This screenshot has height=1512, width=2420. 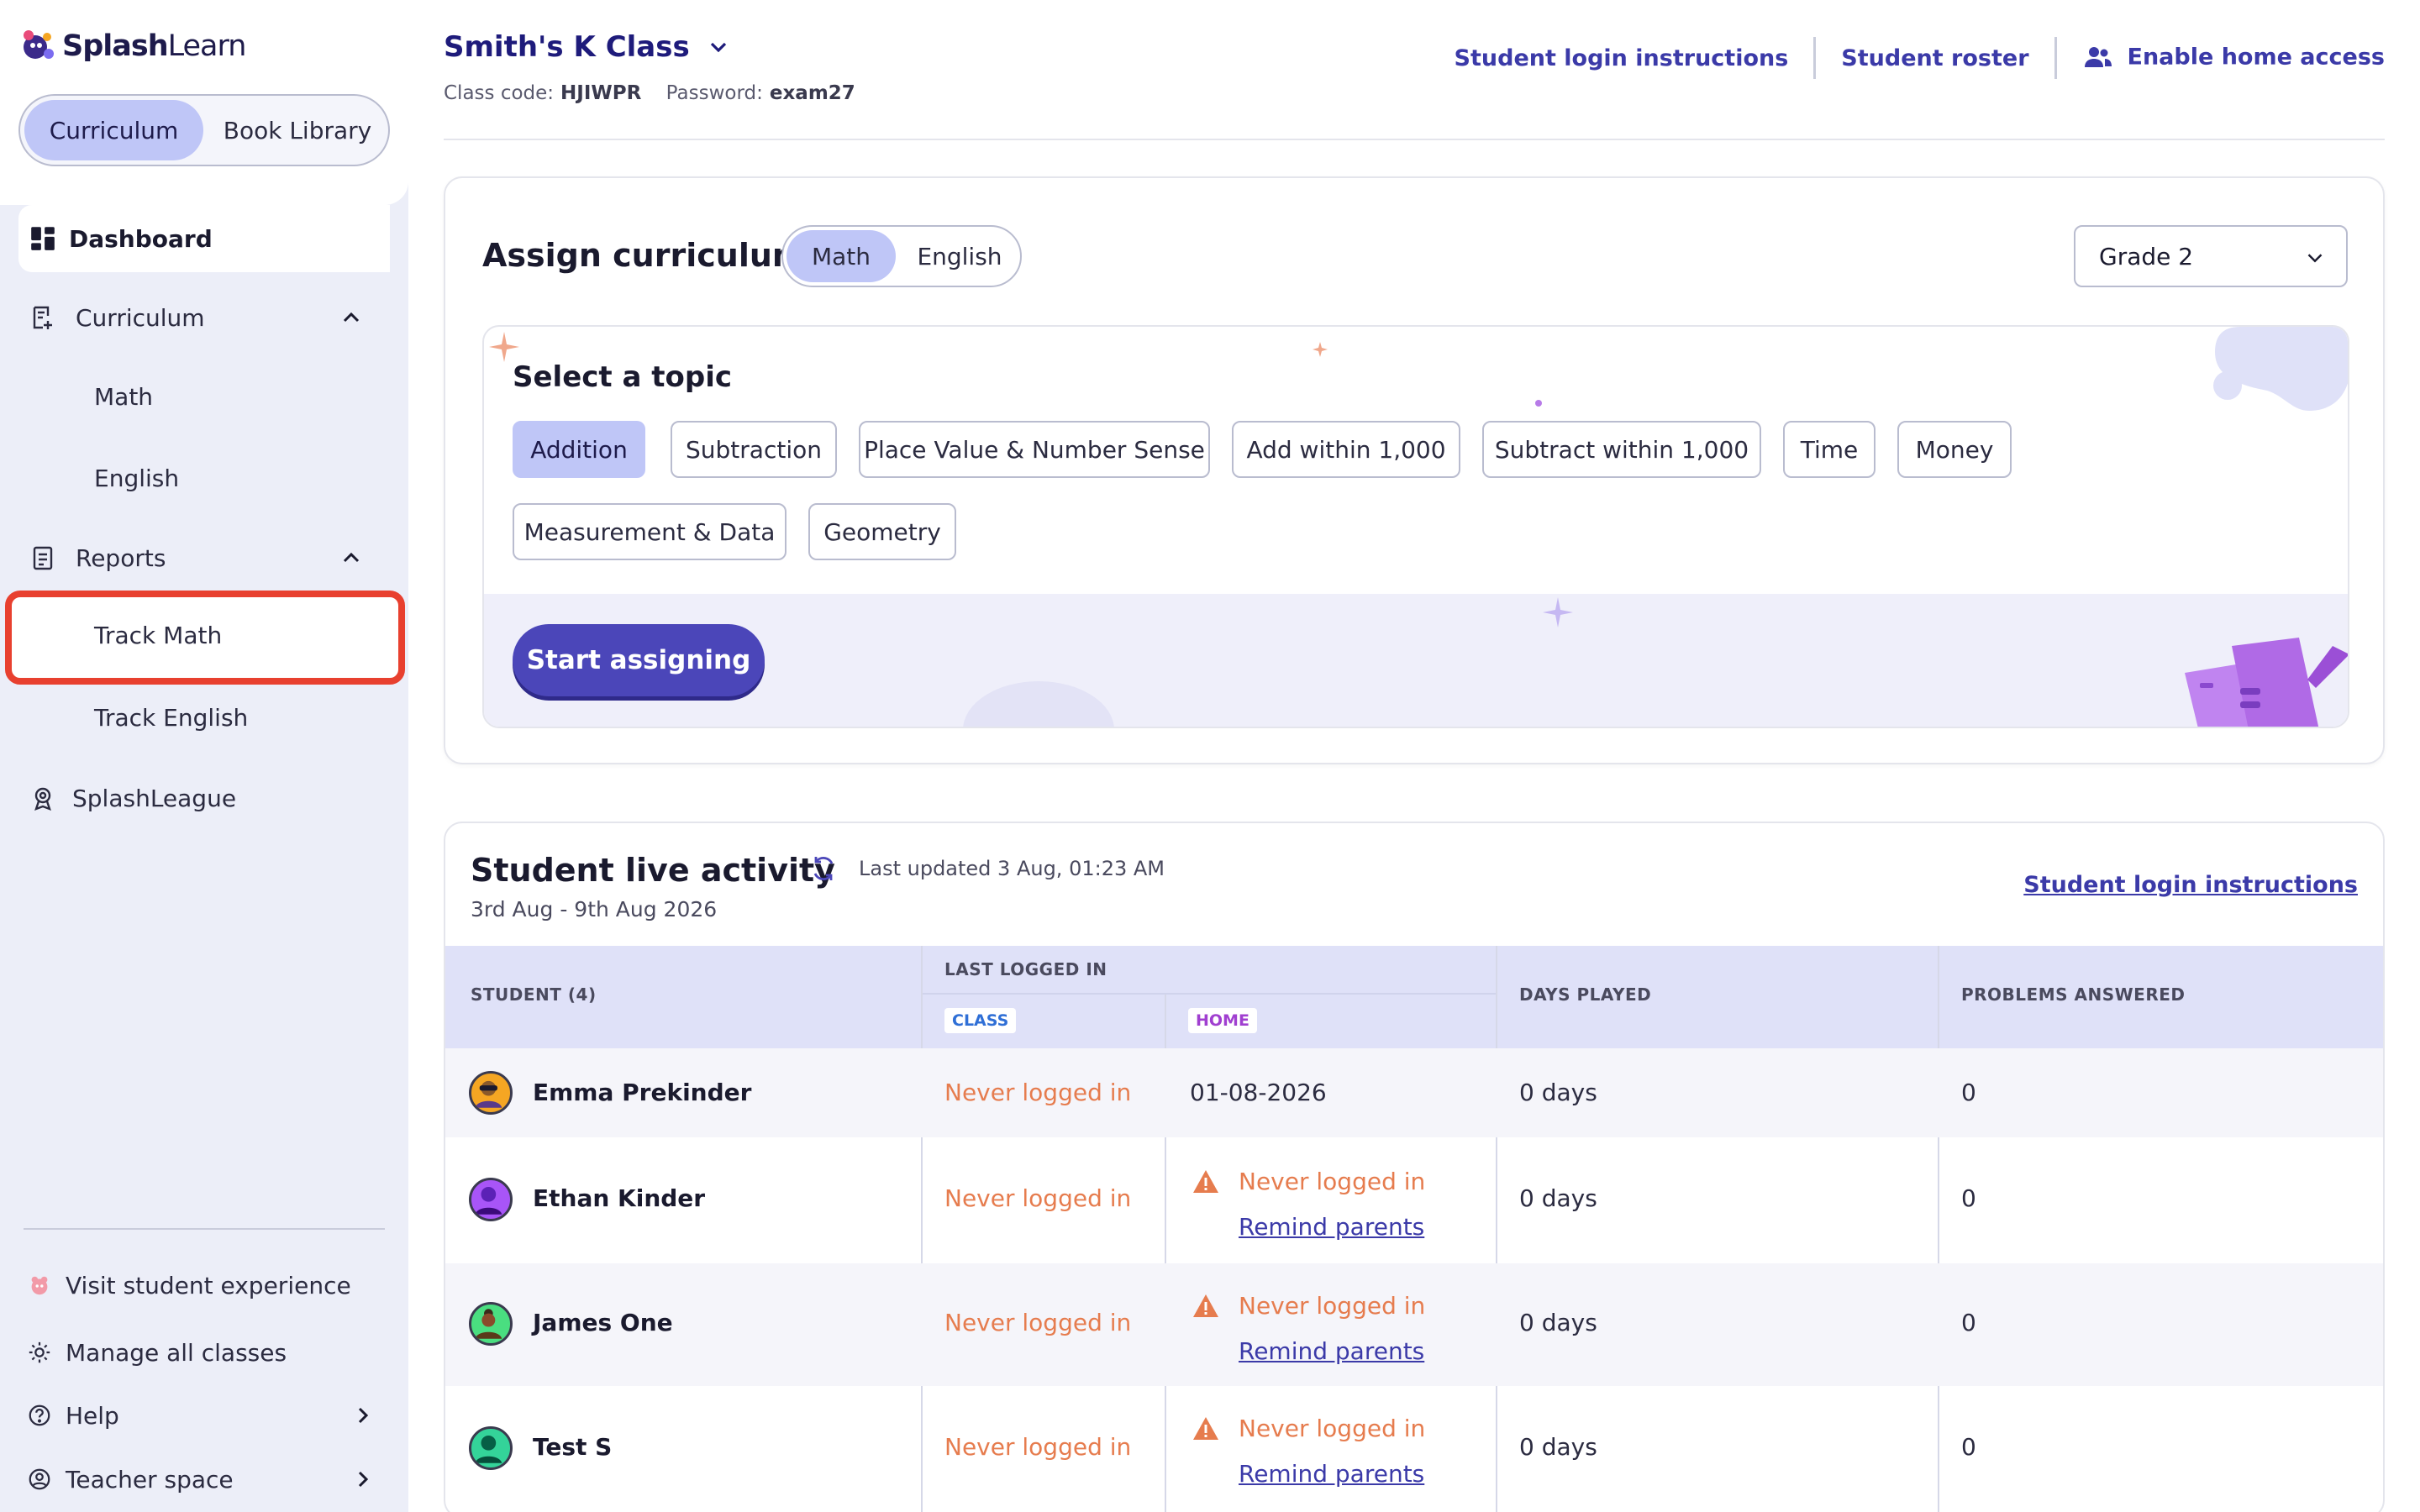 I want to click on teacher-label: Teacher space, so click(x=150, y=1479).